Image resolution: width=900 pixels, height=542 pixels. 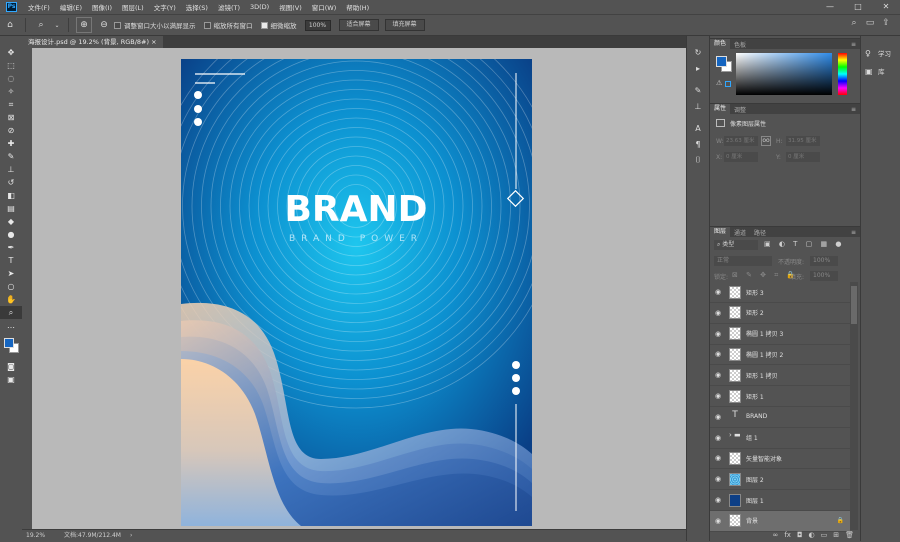 What do you see at coordinates (804, 244) in the screenshot?
I see `layer-filter-icons: ▣ ◐ T ▢ ▦ ●` at bounding box center [804, 244].